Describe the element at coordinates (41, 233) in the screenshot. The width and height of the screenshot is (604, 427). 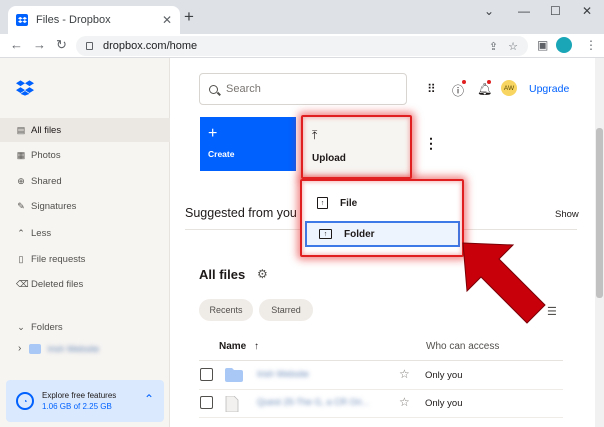
I see `sidebar-item-label: Less` at that location.